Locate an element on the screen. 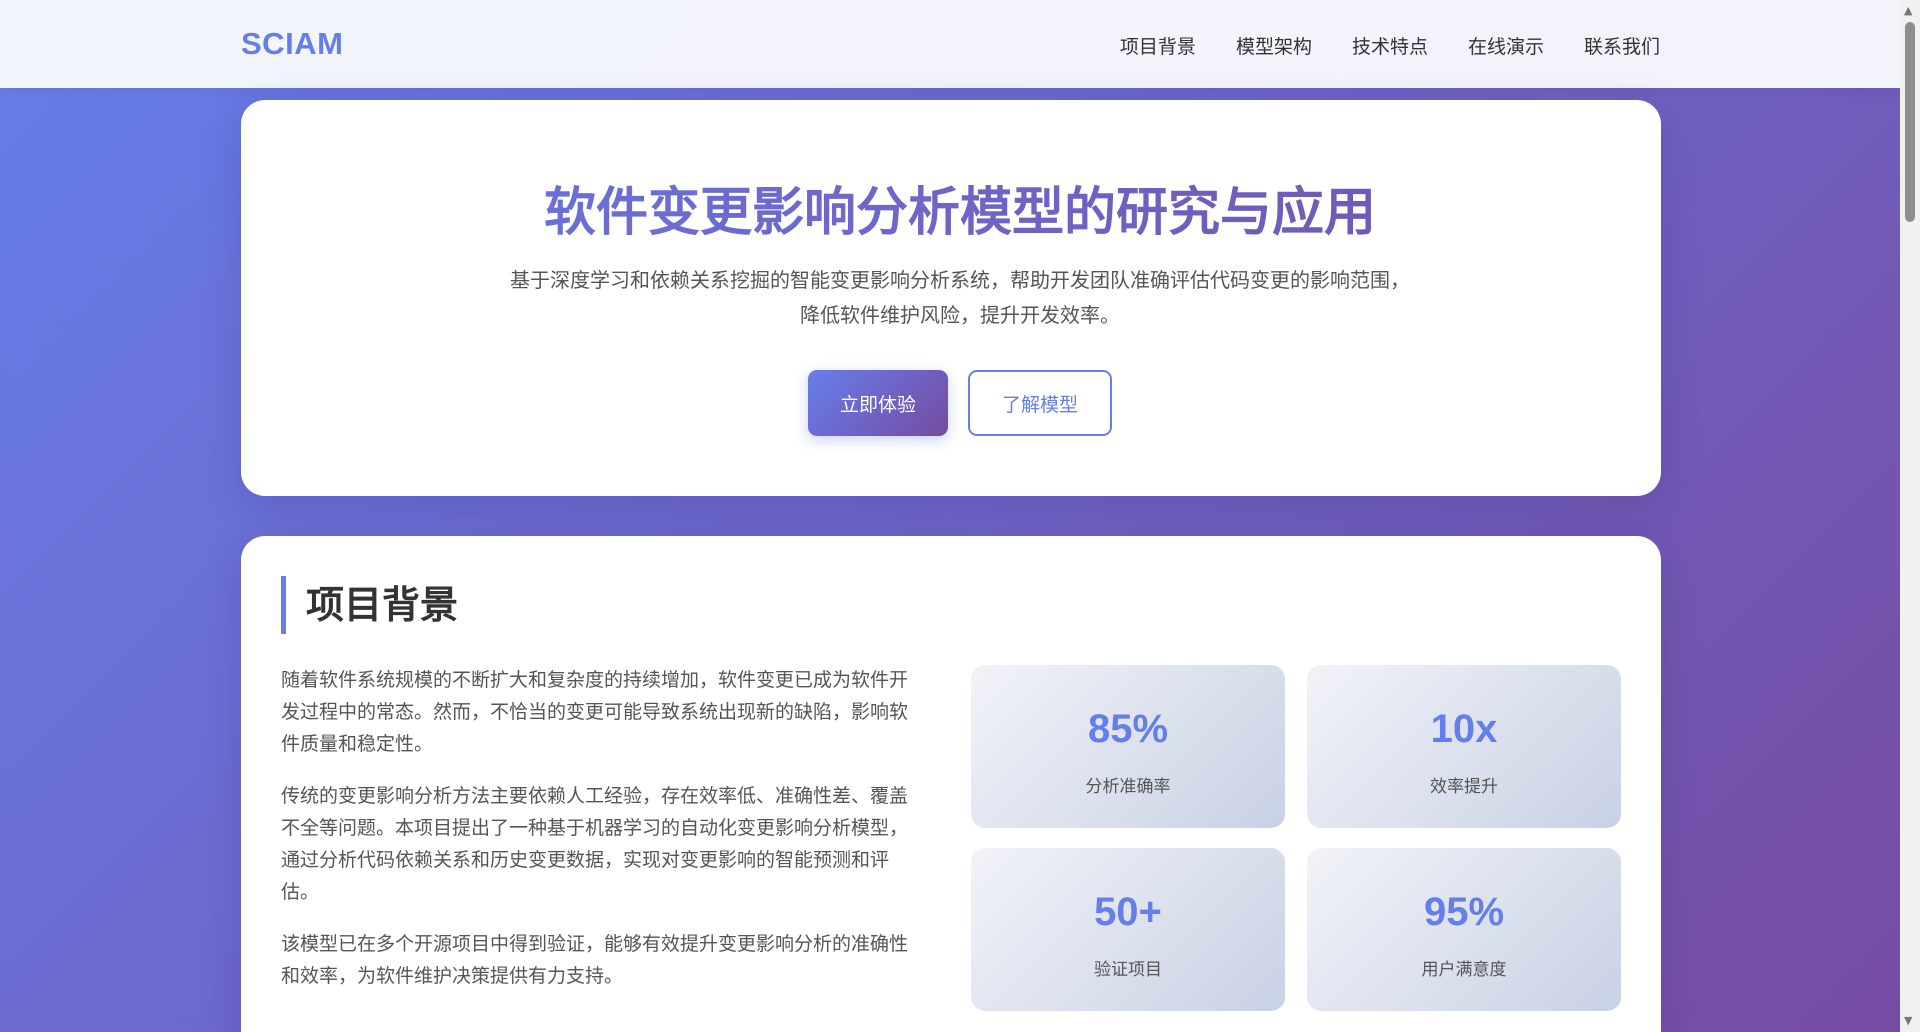  stat-card-accuracy: 85% 分析准确率 is located at coordinates (1128, 746).